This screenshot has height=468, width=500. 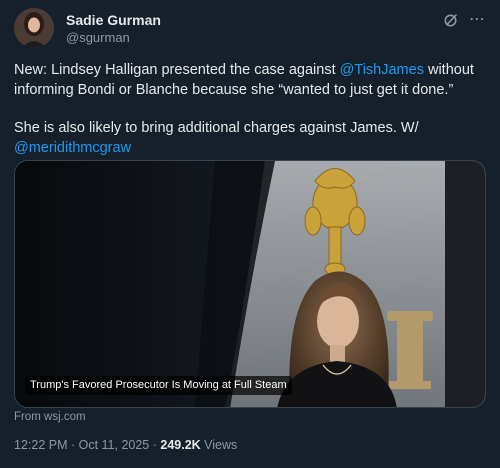 I want to click on link-source: From wsj.com, so click(x=50, y=417).